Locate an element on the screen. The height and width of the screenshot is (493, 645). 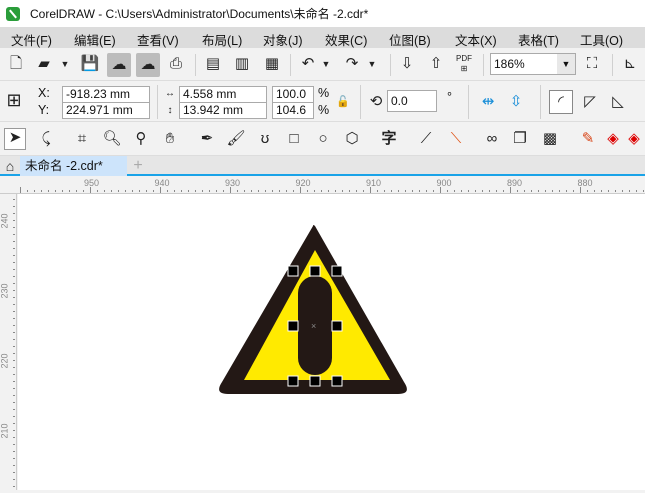
export-icon: ⇧ is located at coordinates (436, 64).